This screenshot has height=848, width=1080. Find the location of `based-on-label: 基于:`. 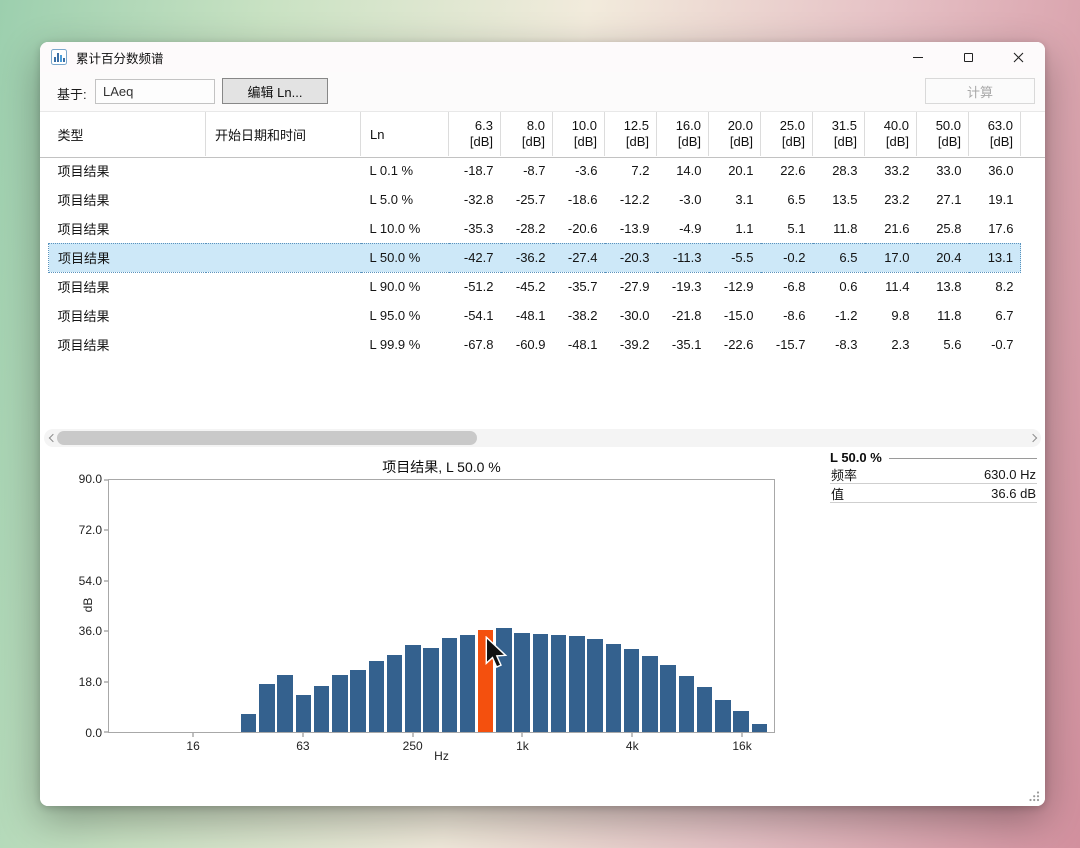

based-on-label: 基于: is located at coordinates (72, 94).